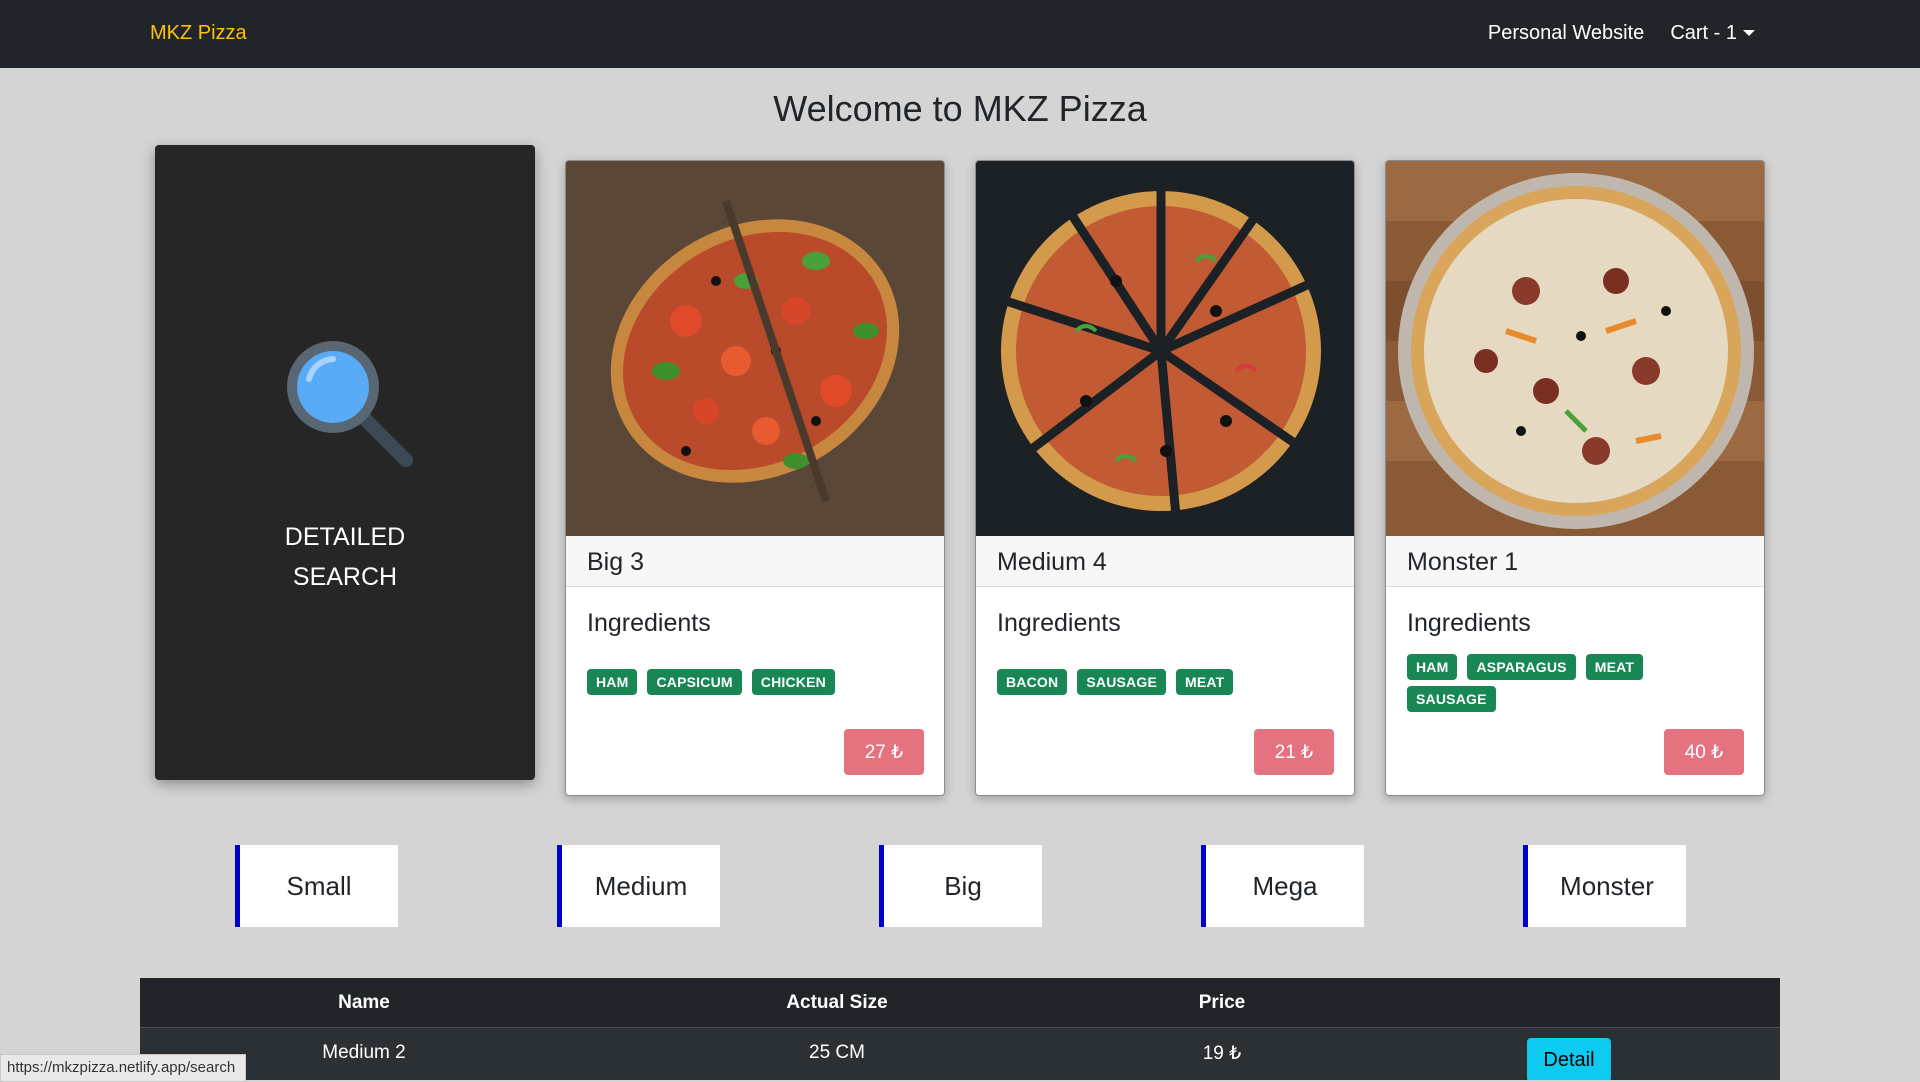 The height and width of the screenshot is (1082, 1920). Describe the element at coordinates (837, 1002) in the screenshot. I see `column-header-actual-size: Actual Size` at that location.